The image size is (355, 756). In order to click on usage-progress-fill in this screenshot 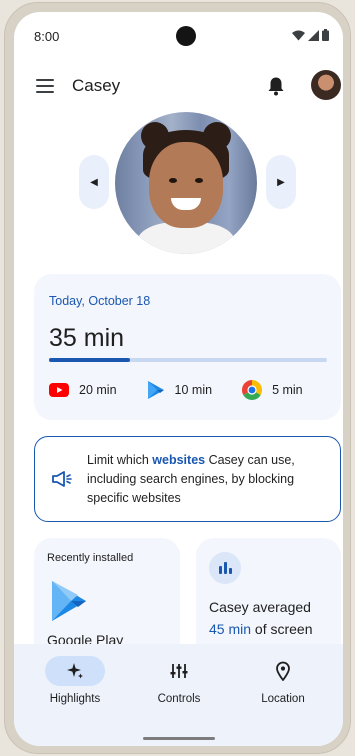, I will do `click(89, 360)`.